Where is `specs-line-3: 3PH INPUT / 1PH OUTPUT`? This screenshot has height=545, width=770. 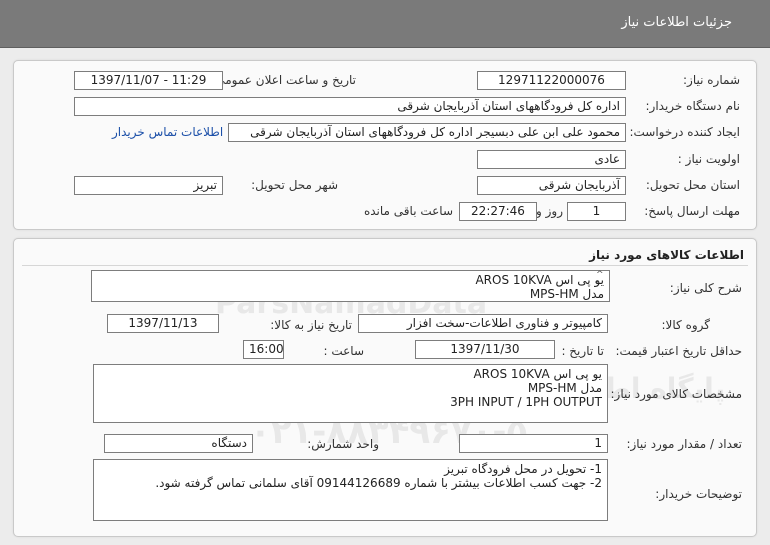
specs-line-3: 3PH INPUT / 1PH OUTPUT is located at coordinates (526, 402).